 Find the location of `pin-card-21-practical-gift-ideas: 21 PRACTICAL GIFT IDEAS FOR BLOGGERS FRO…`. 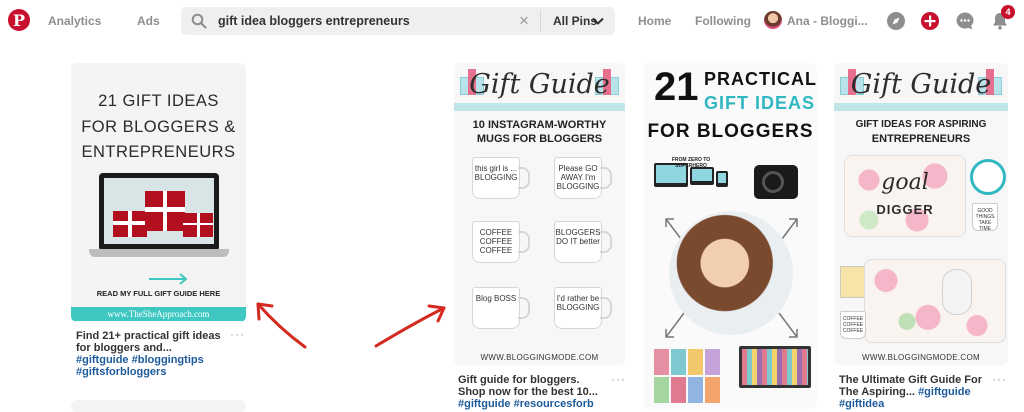

pin-card-21-practical-gift-ideas: 21 PRACTICAL GIFT IDEAS FOR BLOGGERS FRO… is located at coordinates (730, 236).